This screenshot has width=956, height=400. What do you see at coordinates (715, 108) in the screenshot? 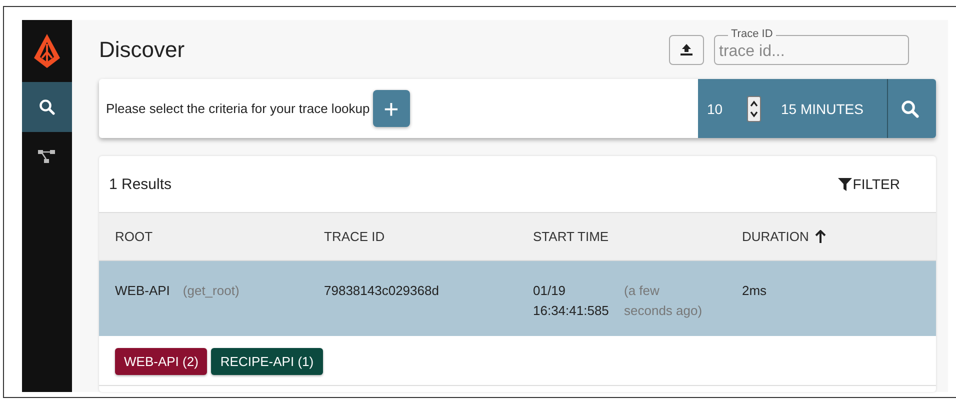
I see `lookback-value: 10` at bounding box center [715, 108].